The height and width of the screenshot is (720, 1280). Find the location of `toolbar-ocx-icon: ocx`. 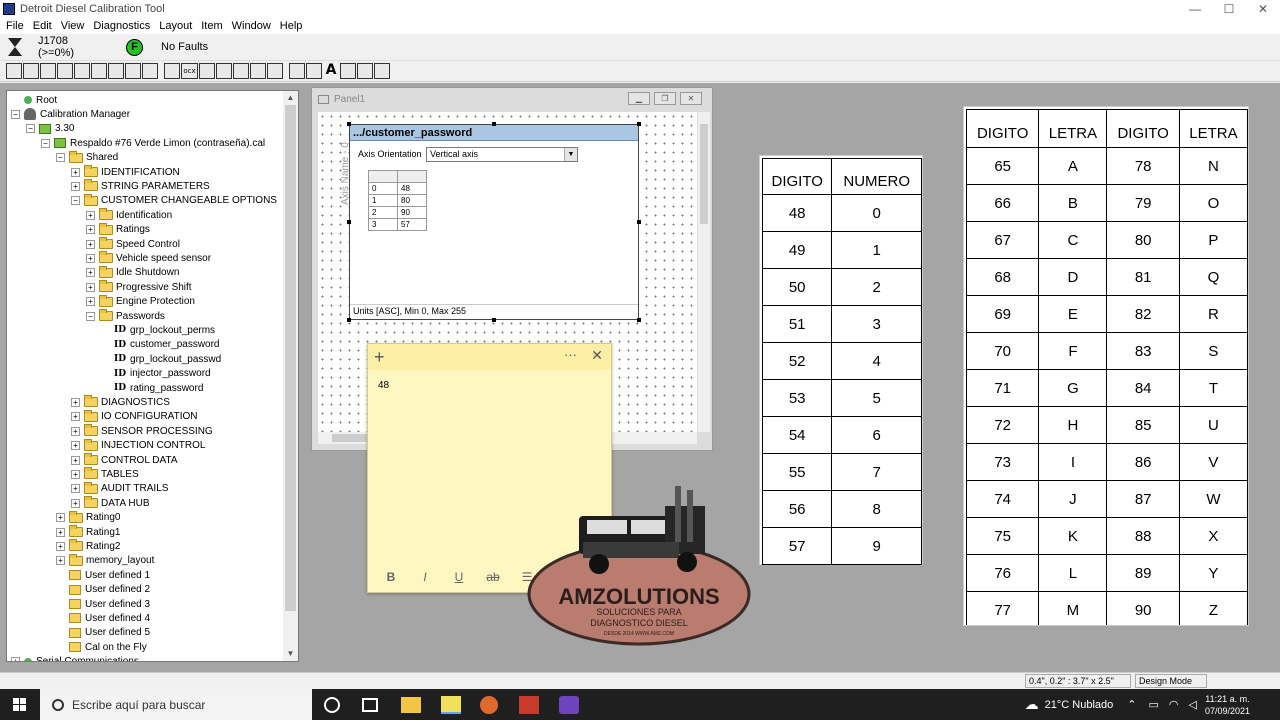

toolbar-ocx-icon: ocx is located at coordinates (189, 71).